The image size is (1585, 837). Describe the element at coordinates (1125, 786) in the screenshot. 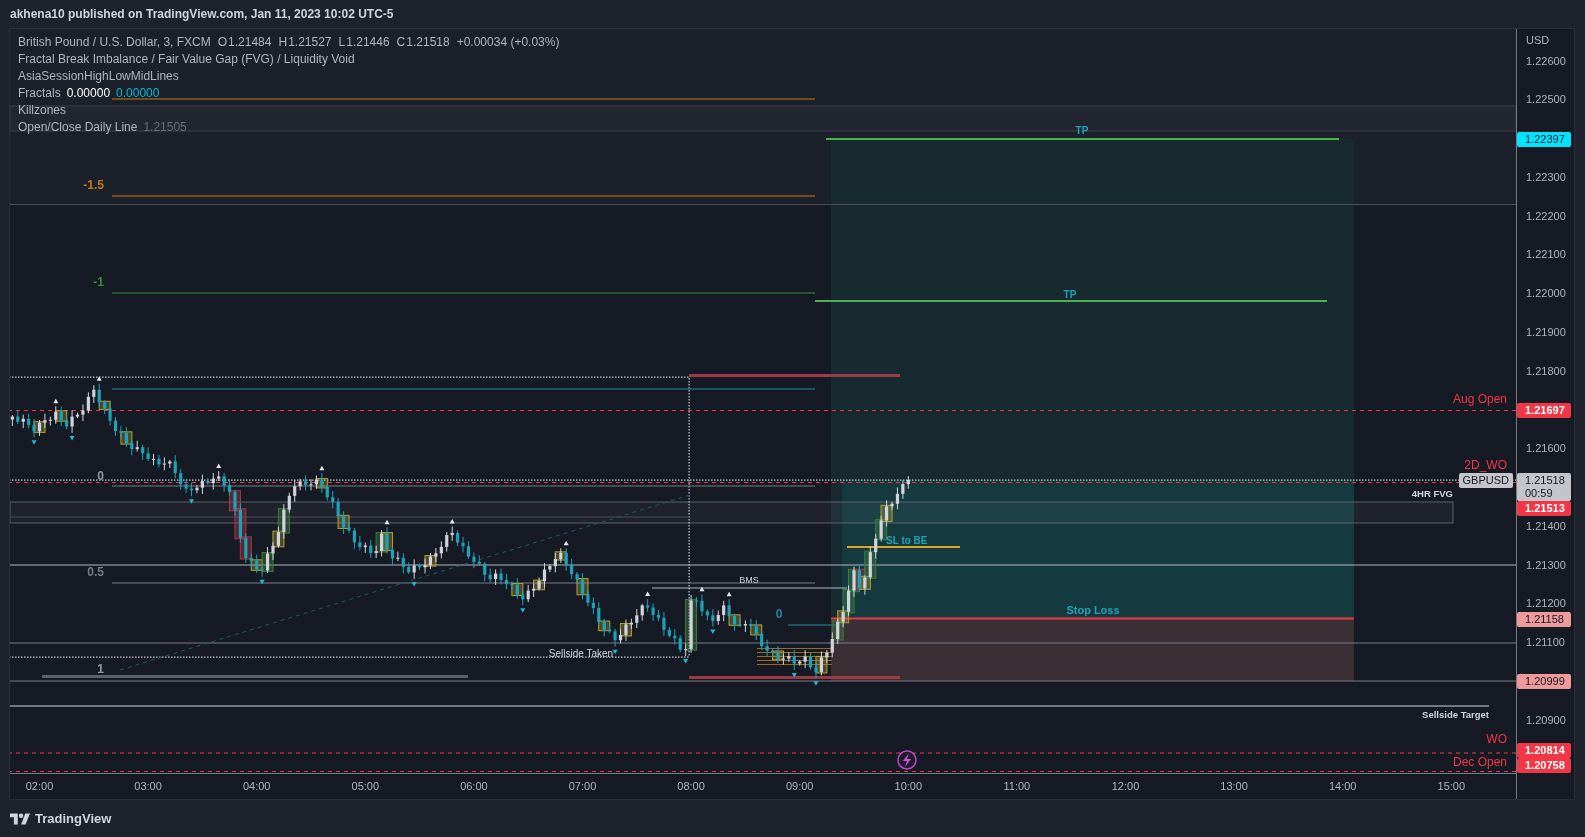

I see `time-tick: 12:00` at that location.